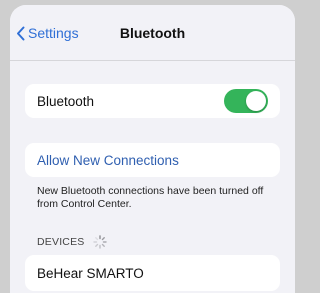 Image resolution: width=320 pixels, height=293 pixels. I want to click on device-row: BeHear SMARTO, so click(152, 273).